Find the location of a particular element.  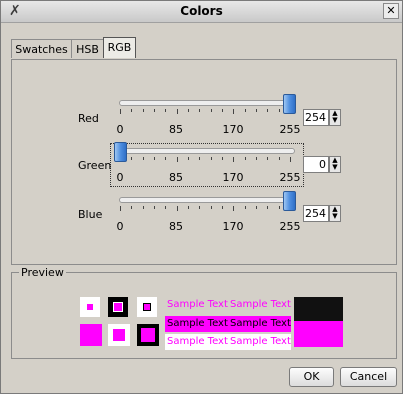

red-spin-arrows: ▲ ▼ is located at coordinates (335, 117).